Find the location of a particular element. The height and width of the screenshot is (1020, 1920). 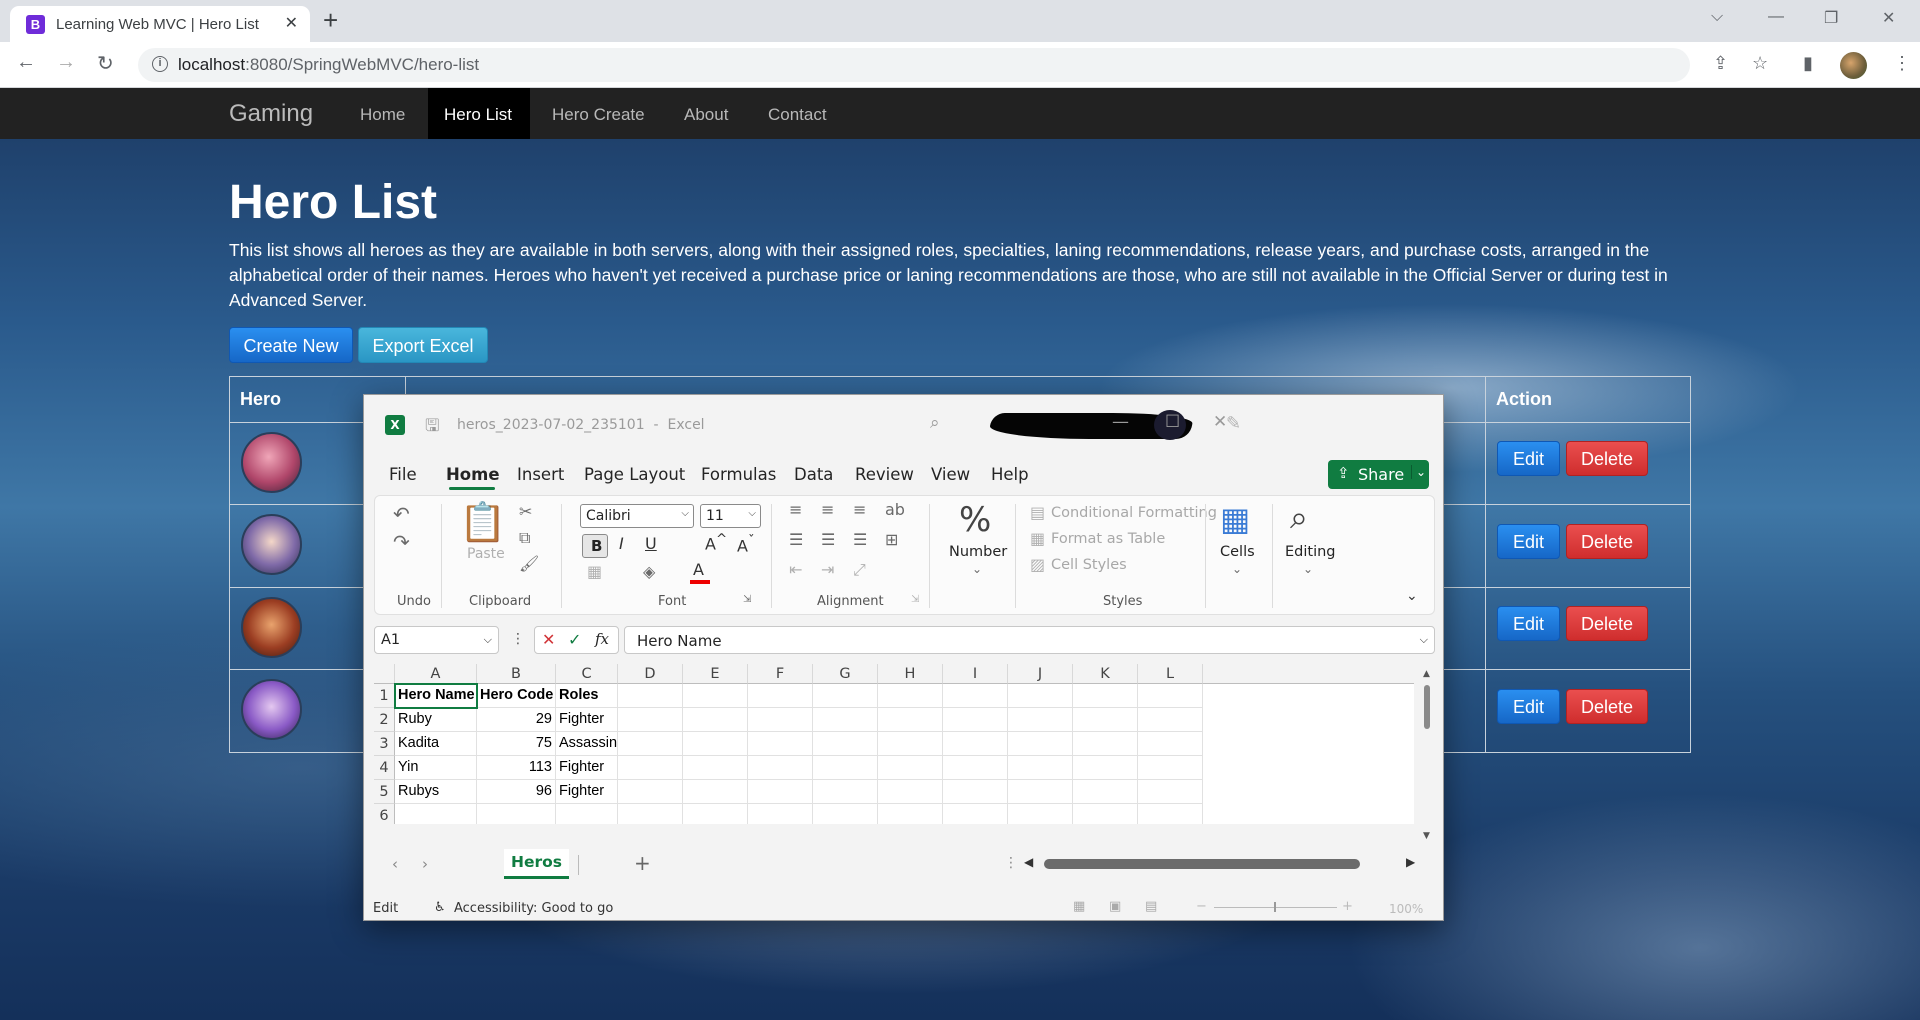

number-format-icon: % is located at coordinates (975, 520).